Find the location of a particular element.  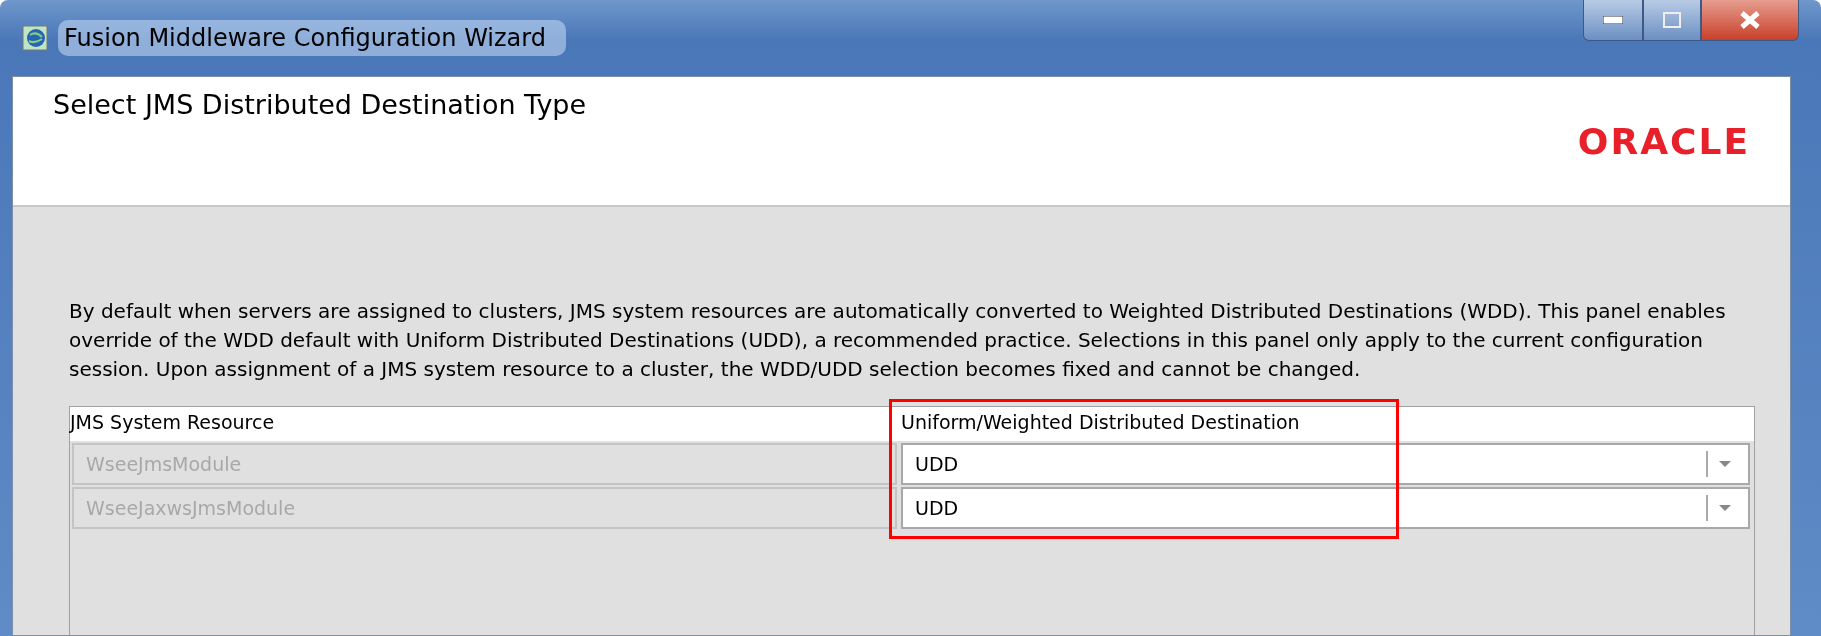

table-cell: WseeJaxwsJmsModule is located at coordinates (484, 508).